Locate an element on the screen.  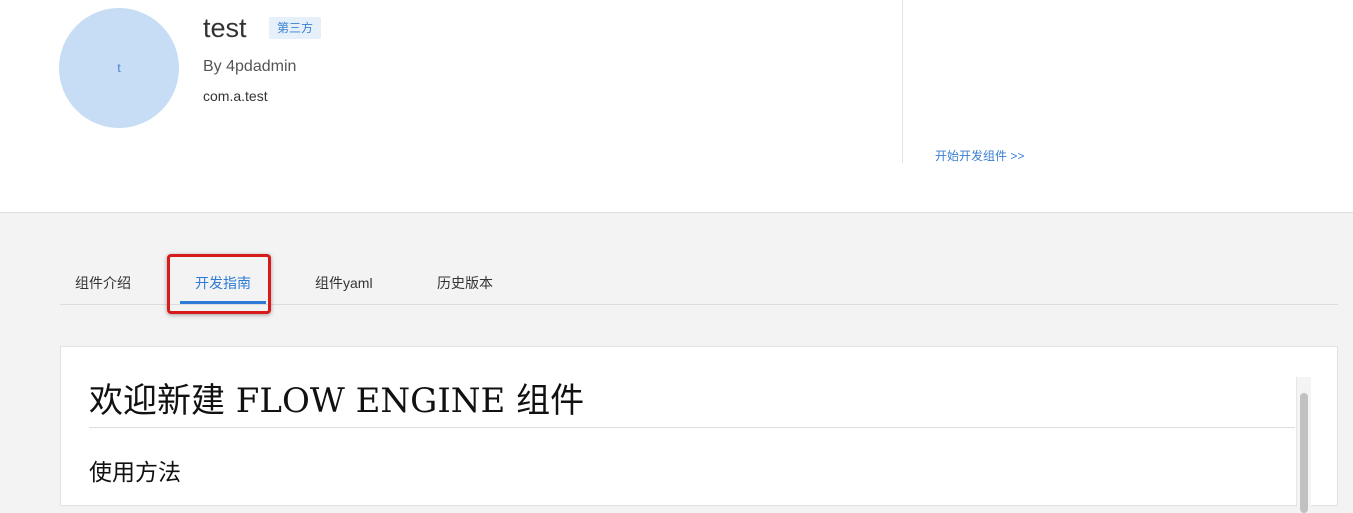
tab-history: 历史版本 is located at coordinates (465, 283).